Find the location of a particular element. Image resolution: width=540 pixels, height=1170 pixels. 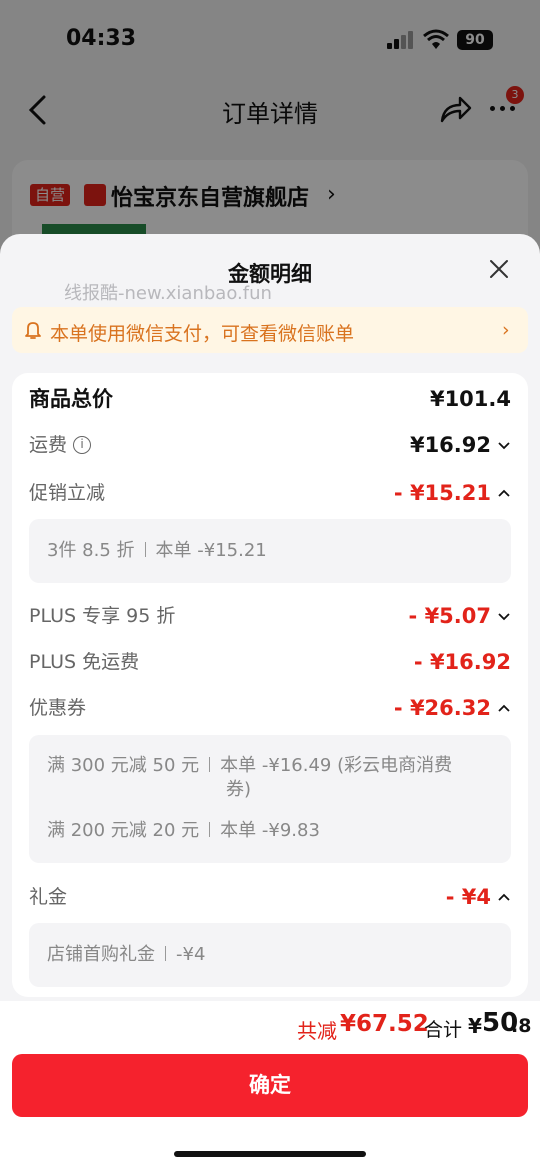

plus-free-shipping-value: - ¥16.92 is located at coordinates (462, 662).